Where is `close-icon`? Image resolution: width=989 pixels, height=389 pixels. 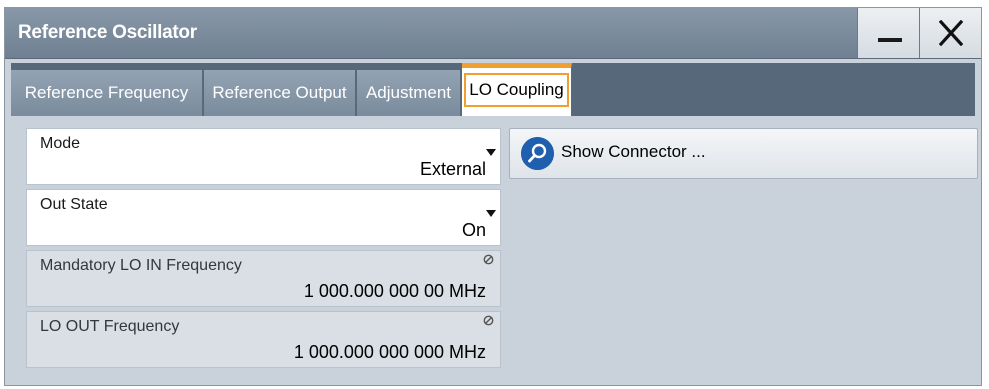 close-icon is located at coordinates (951, 33).